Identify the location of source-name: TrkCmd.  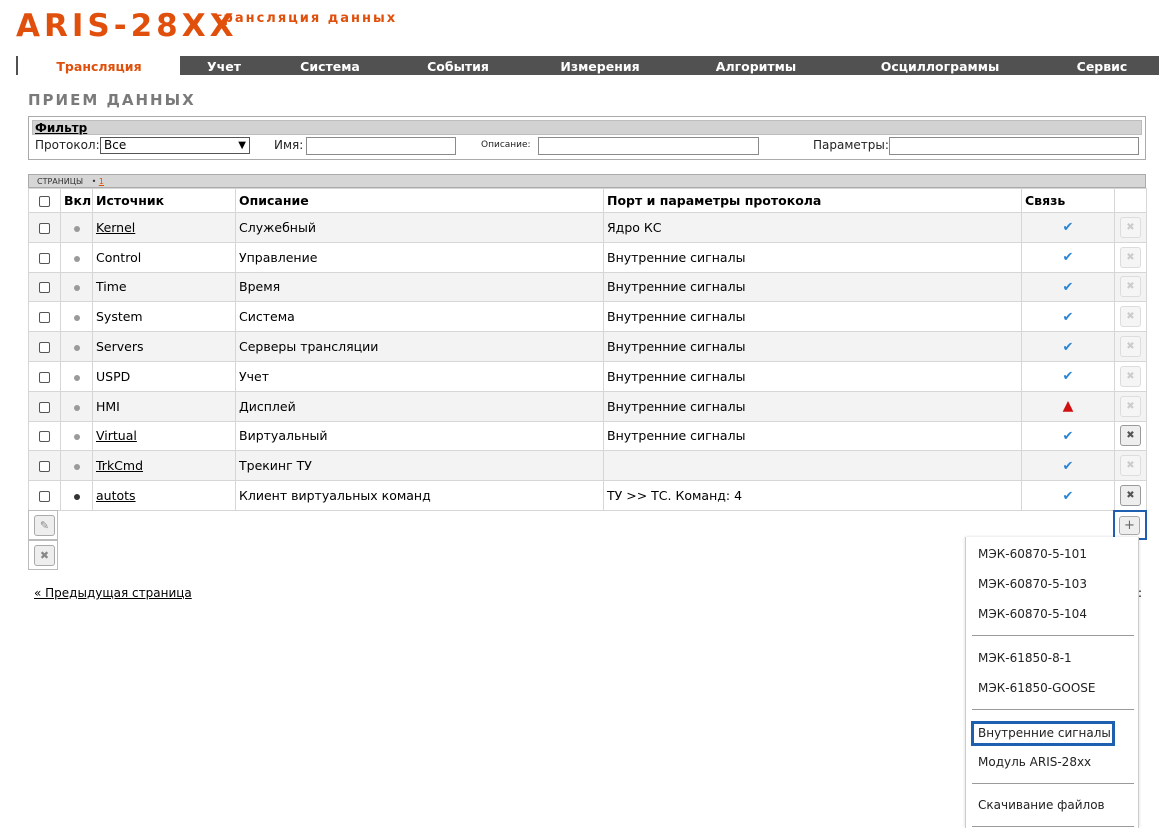
(119, 465).